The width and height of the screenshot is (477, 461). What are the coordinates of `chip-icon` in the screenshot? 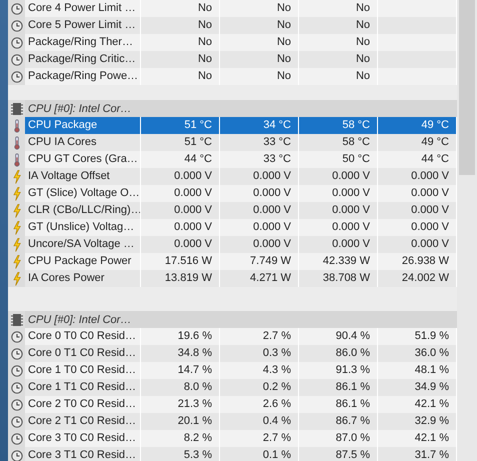 It's located at (16, 109).